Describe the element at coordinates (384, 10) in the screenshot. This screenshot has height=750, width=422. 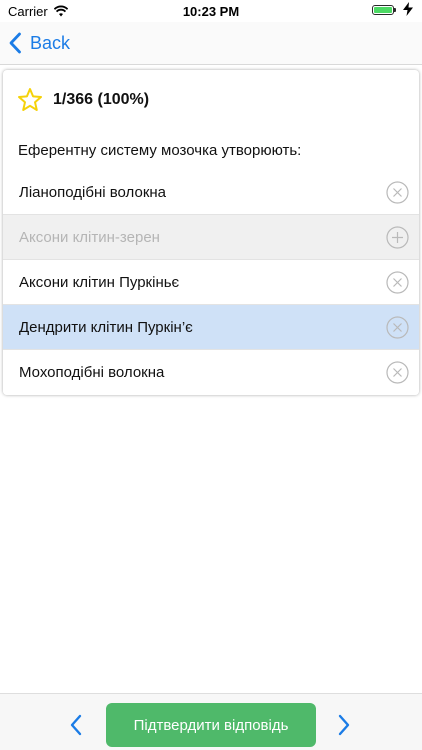
I see `battery-icon` at that location.